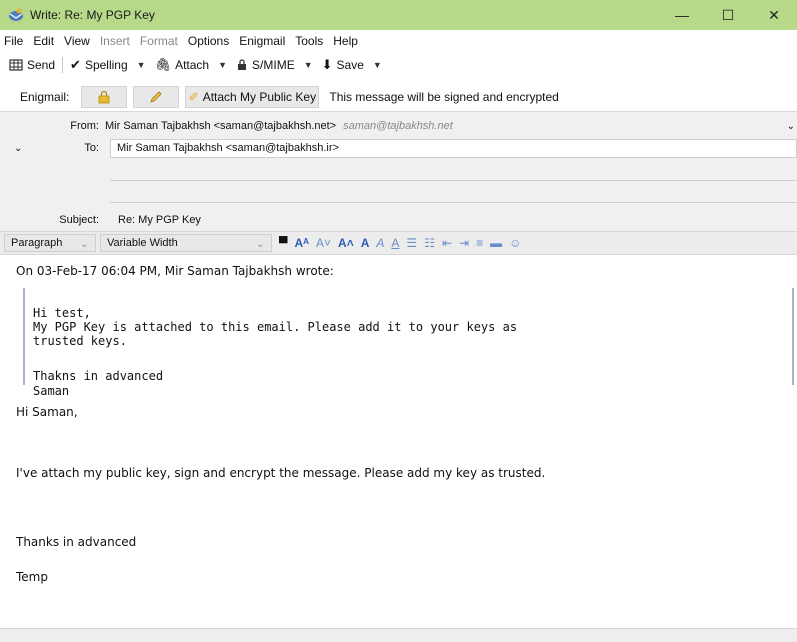 This screenshot has width=797, height=642. I want to click on subject-field: Re: My PGP Key, so click(453, 220).